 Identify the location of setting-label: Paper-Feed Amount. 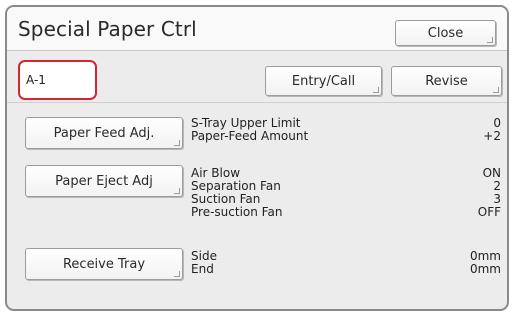
(250, 136).